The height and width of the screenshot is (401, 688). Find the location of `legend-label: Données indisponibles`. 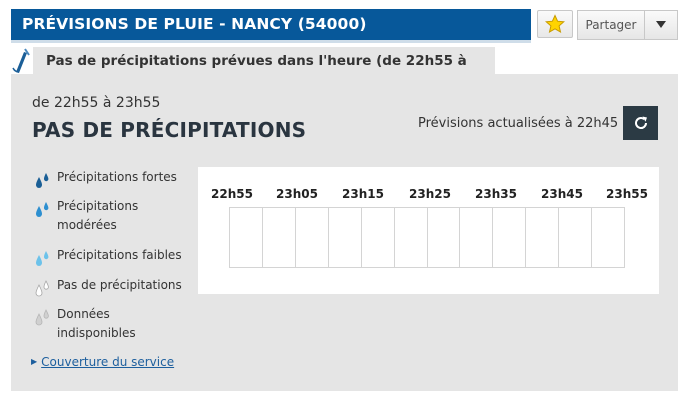

legend-label: Données indisponibles is located at coordinates (96, 323).